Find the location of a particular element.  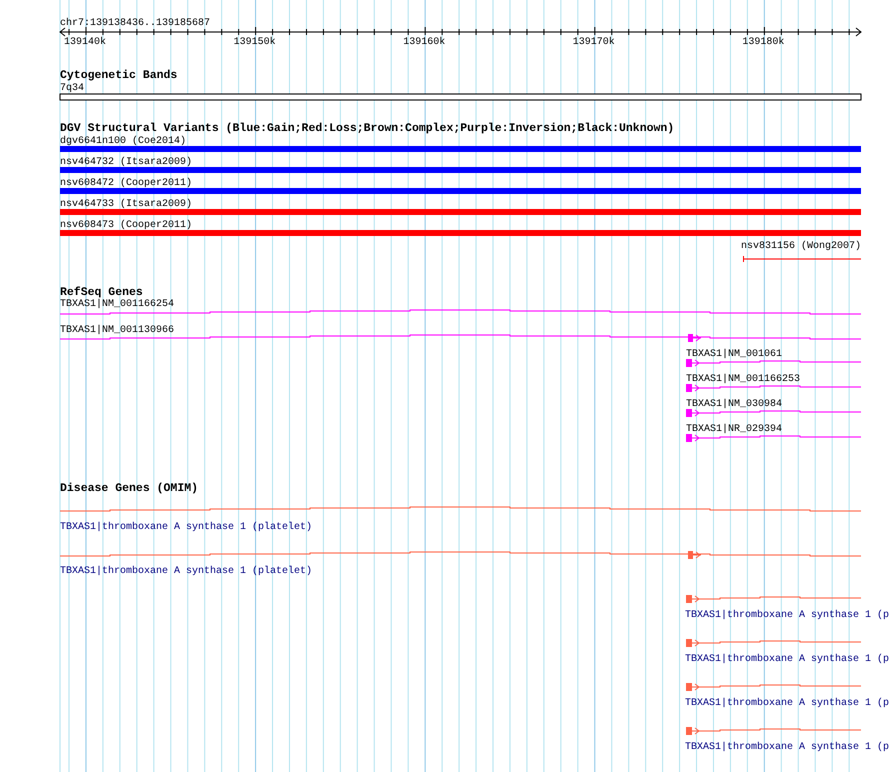

variant-label: nsv608472 (Cooper2011) is located at coordinates (126, 183).